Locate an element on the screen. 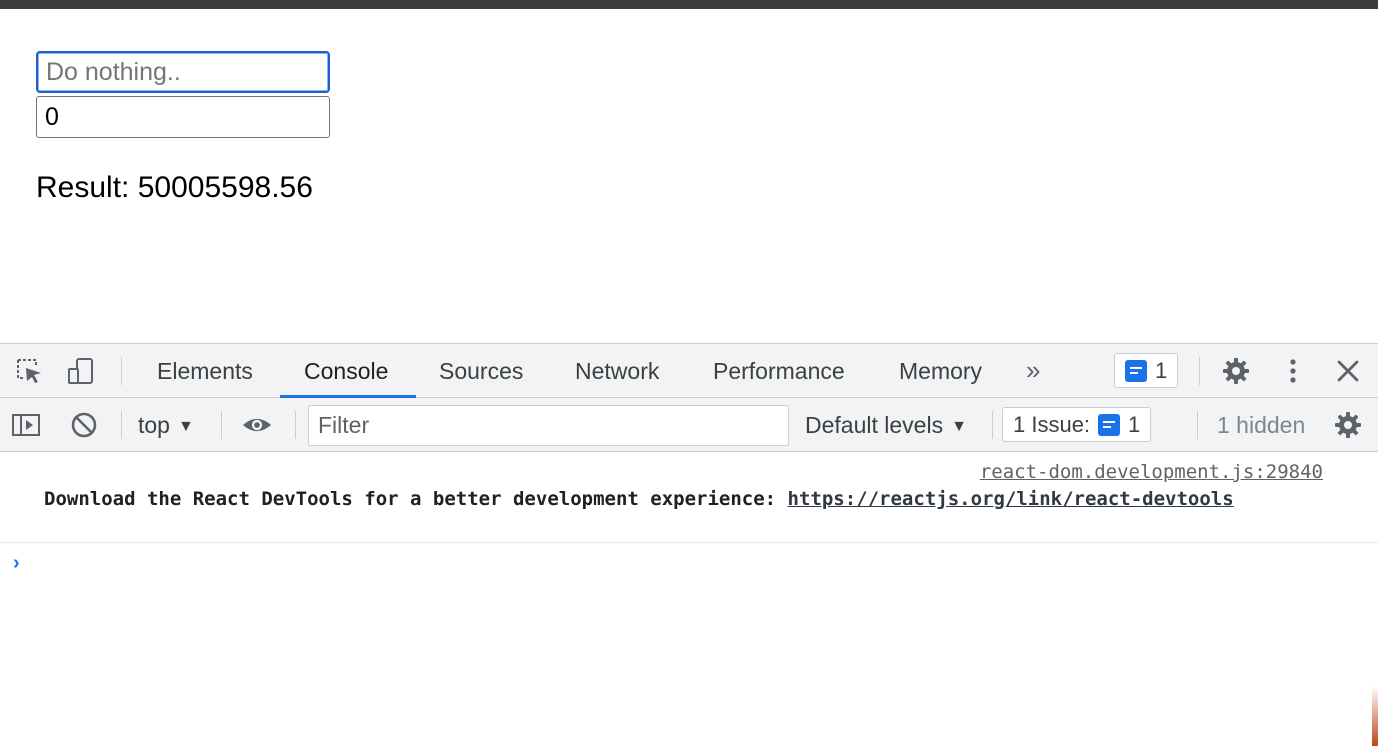 This screenshot has height=746, width=1378. console-toolbar: top ▼ Default levels ▼ 1 Issue: 1 1 hidden is located at coordinates (689, 425).